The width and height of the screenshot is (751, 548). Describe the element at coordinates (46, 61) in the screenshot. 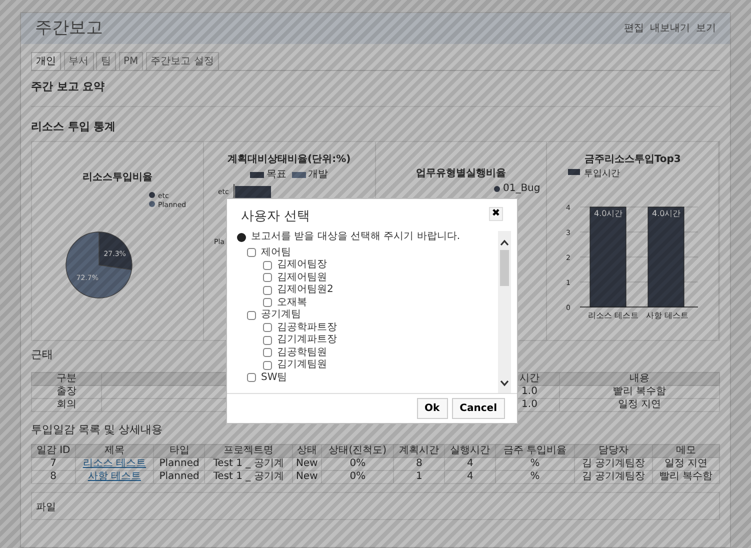

I see `tab: 개인` at that location.